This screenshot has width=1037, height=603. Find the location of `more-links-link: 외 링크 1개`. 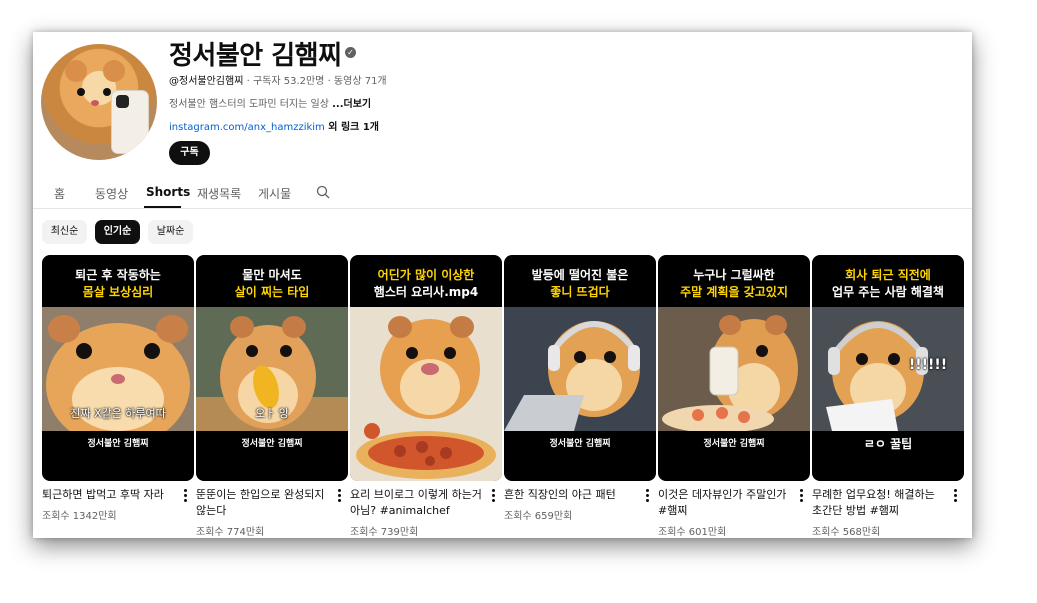

more-links-link: 외 링크 1개 is located at coordinates (352, 127).